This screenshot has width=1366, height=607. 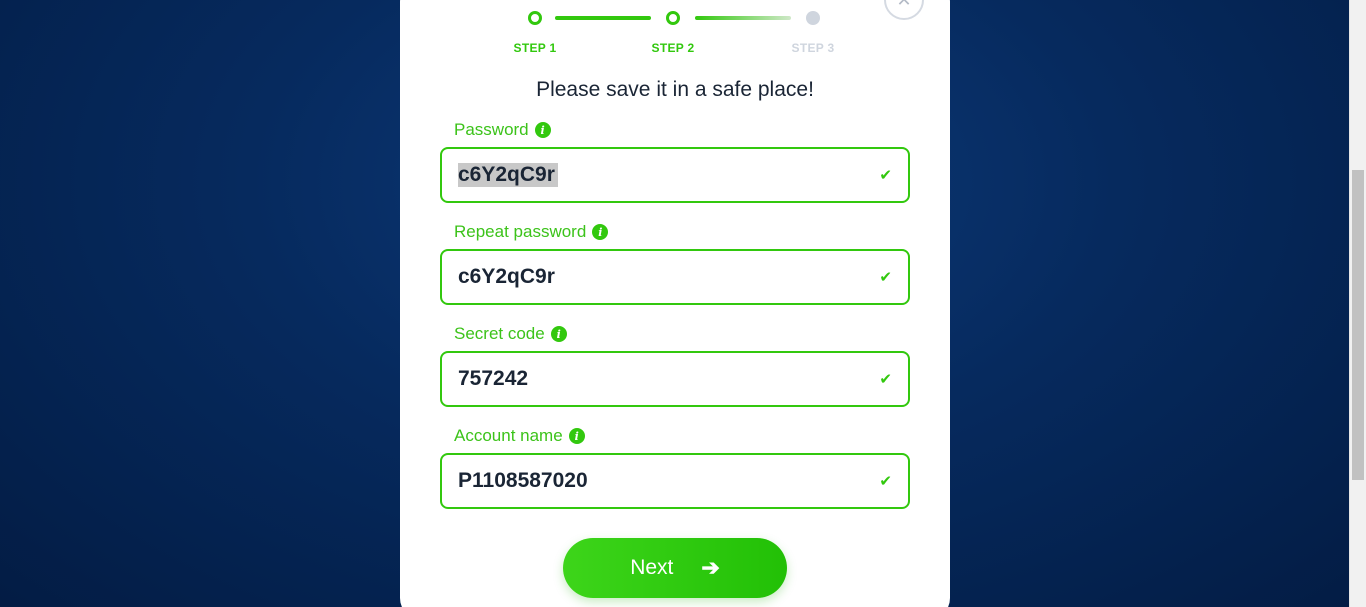 I want to click on next-button-label: Next, so click(x=652, y=567).